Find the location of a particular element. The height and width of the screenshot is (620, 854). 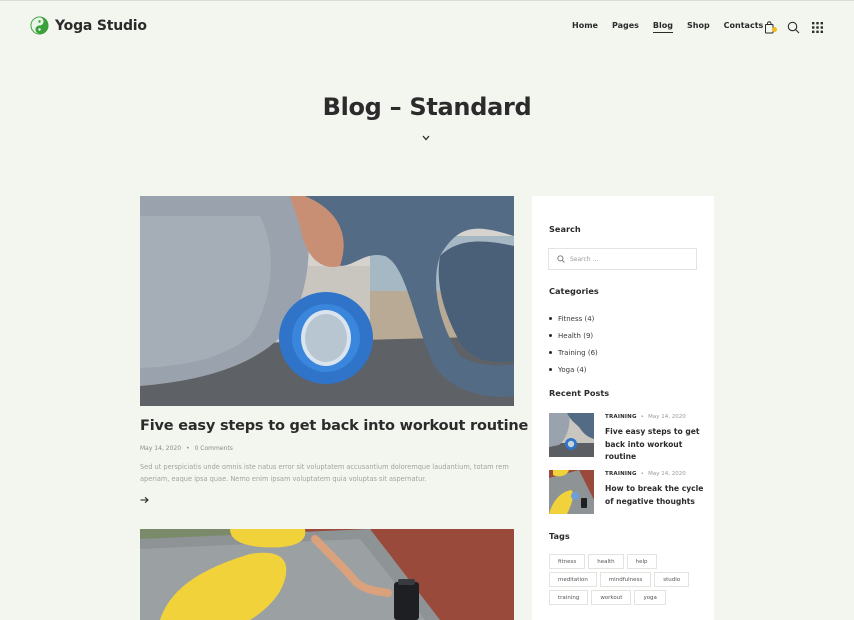

tag: workout is located at coordinates (611, 597).